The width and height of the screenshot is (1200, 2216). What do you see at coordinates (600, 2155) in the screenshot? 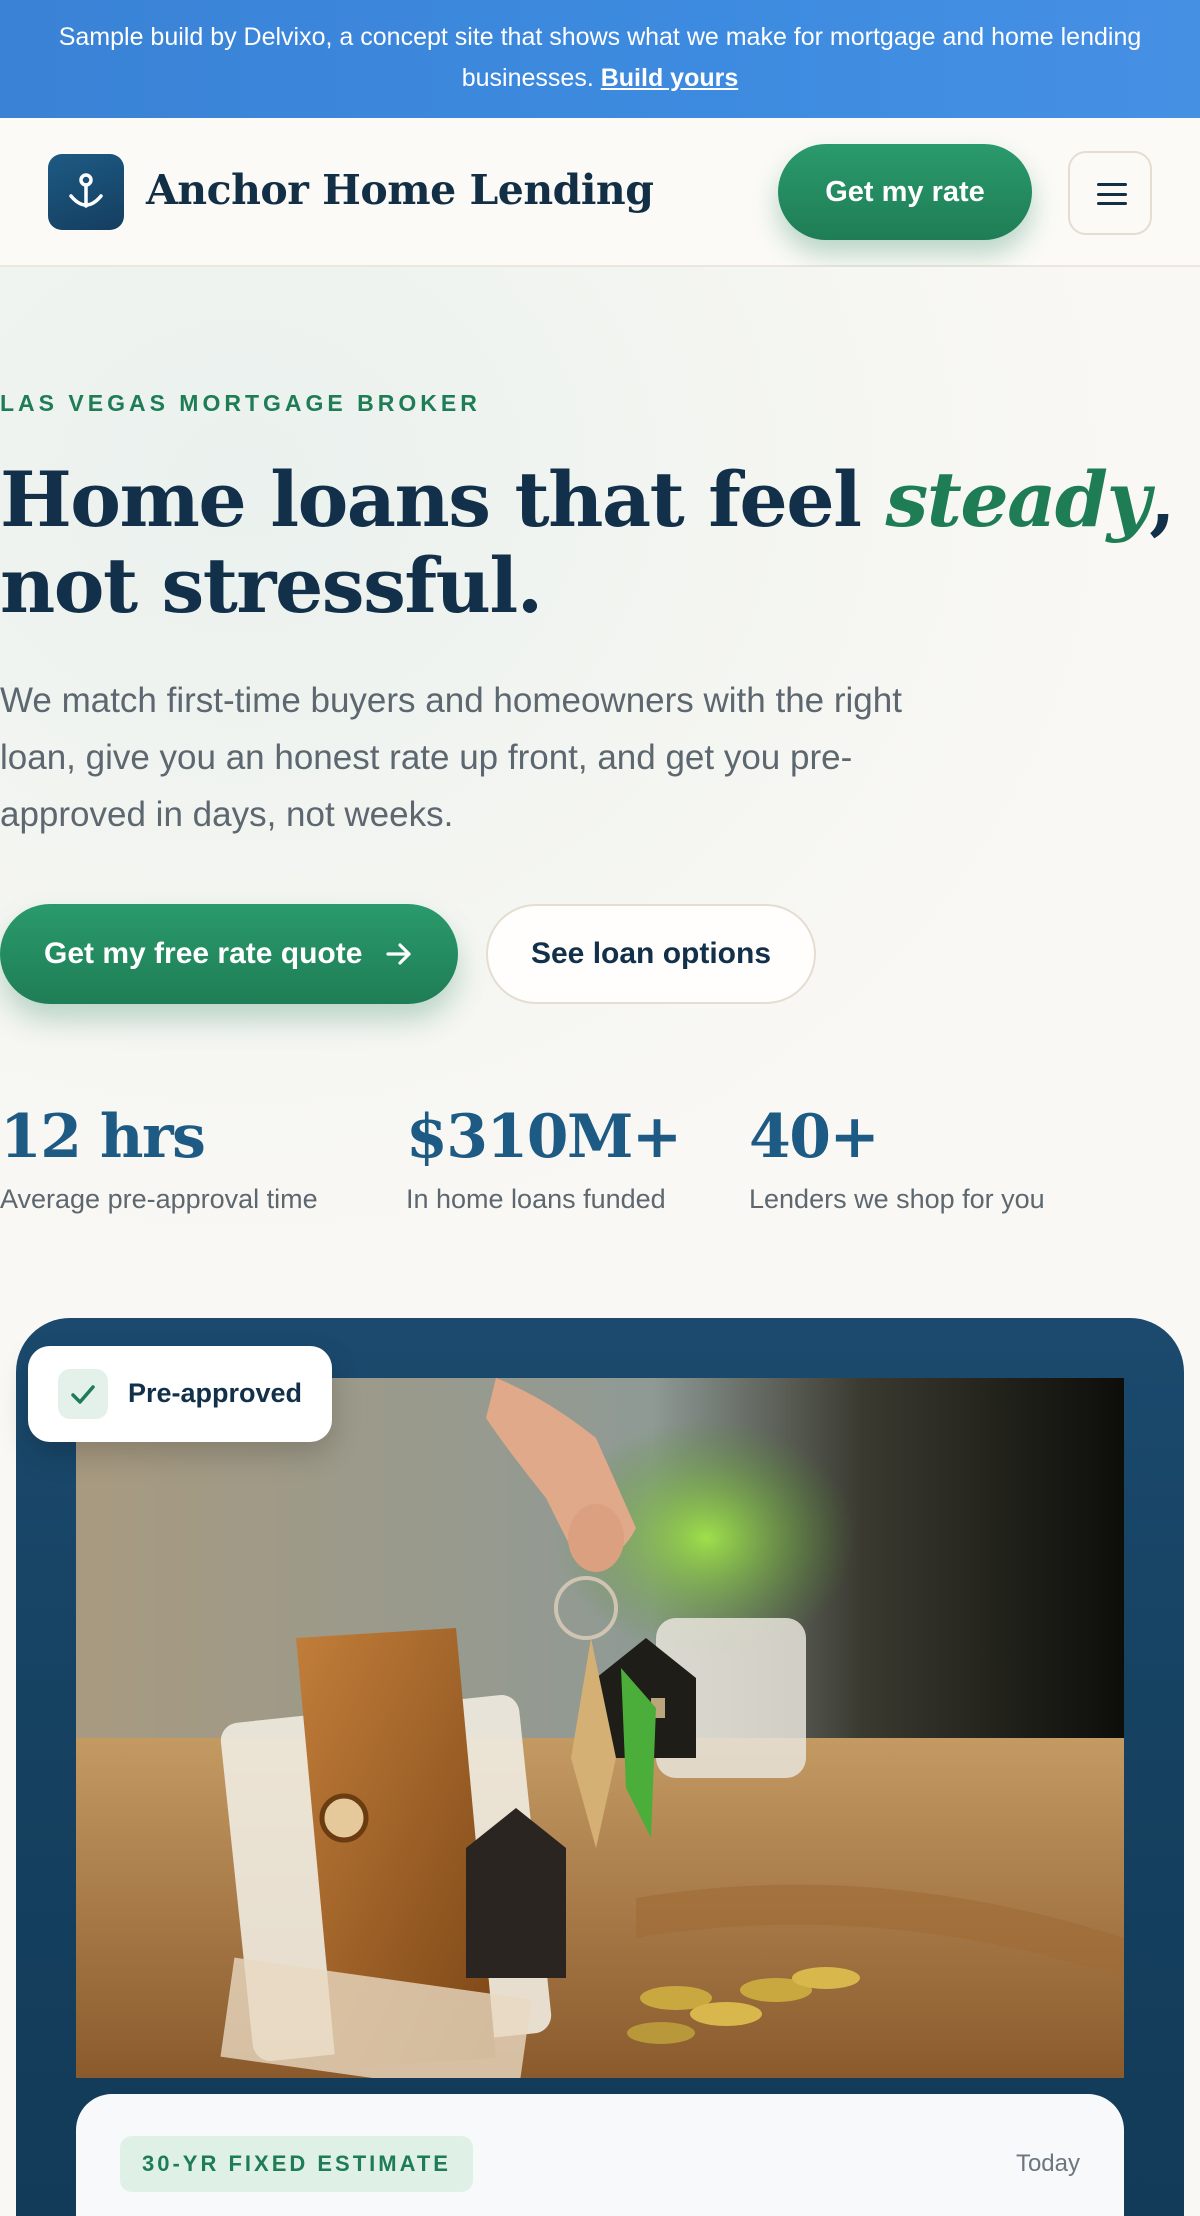
I see `rate-estimate-card: 30-YR FIXED ESTIMATE Today` at bounding box center [600, 2155].